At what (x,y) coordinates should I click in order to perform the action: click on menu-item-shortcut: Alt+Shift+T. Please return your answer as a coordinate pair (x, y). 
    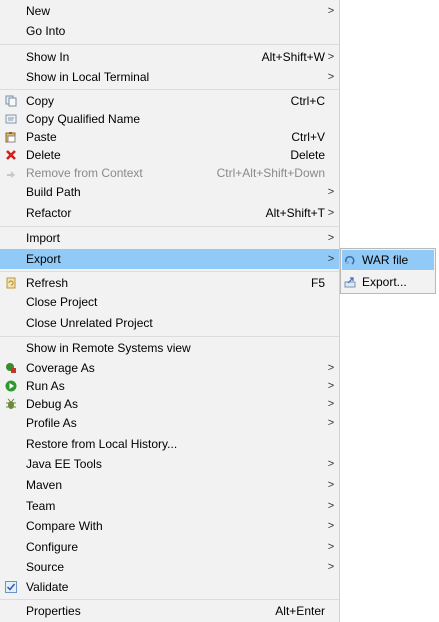
    Looking at the image, I should click on (295, 213).